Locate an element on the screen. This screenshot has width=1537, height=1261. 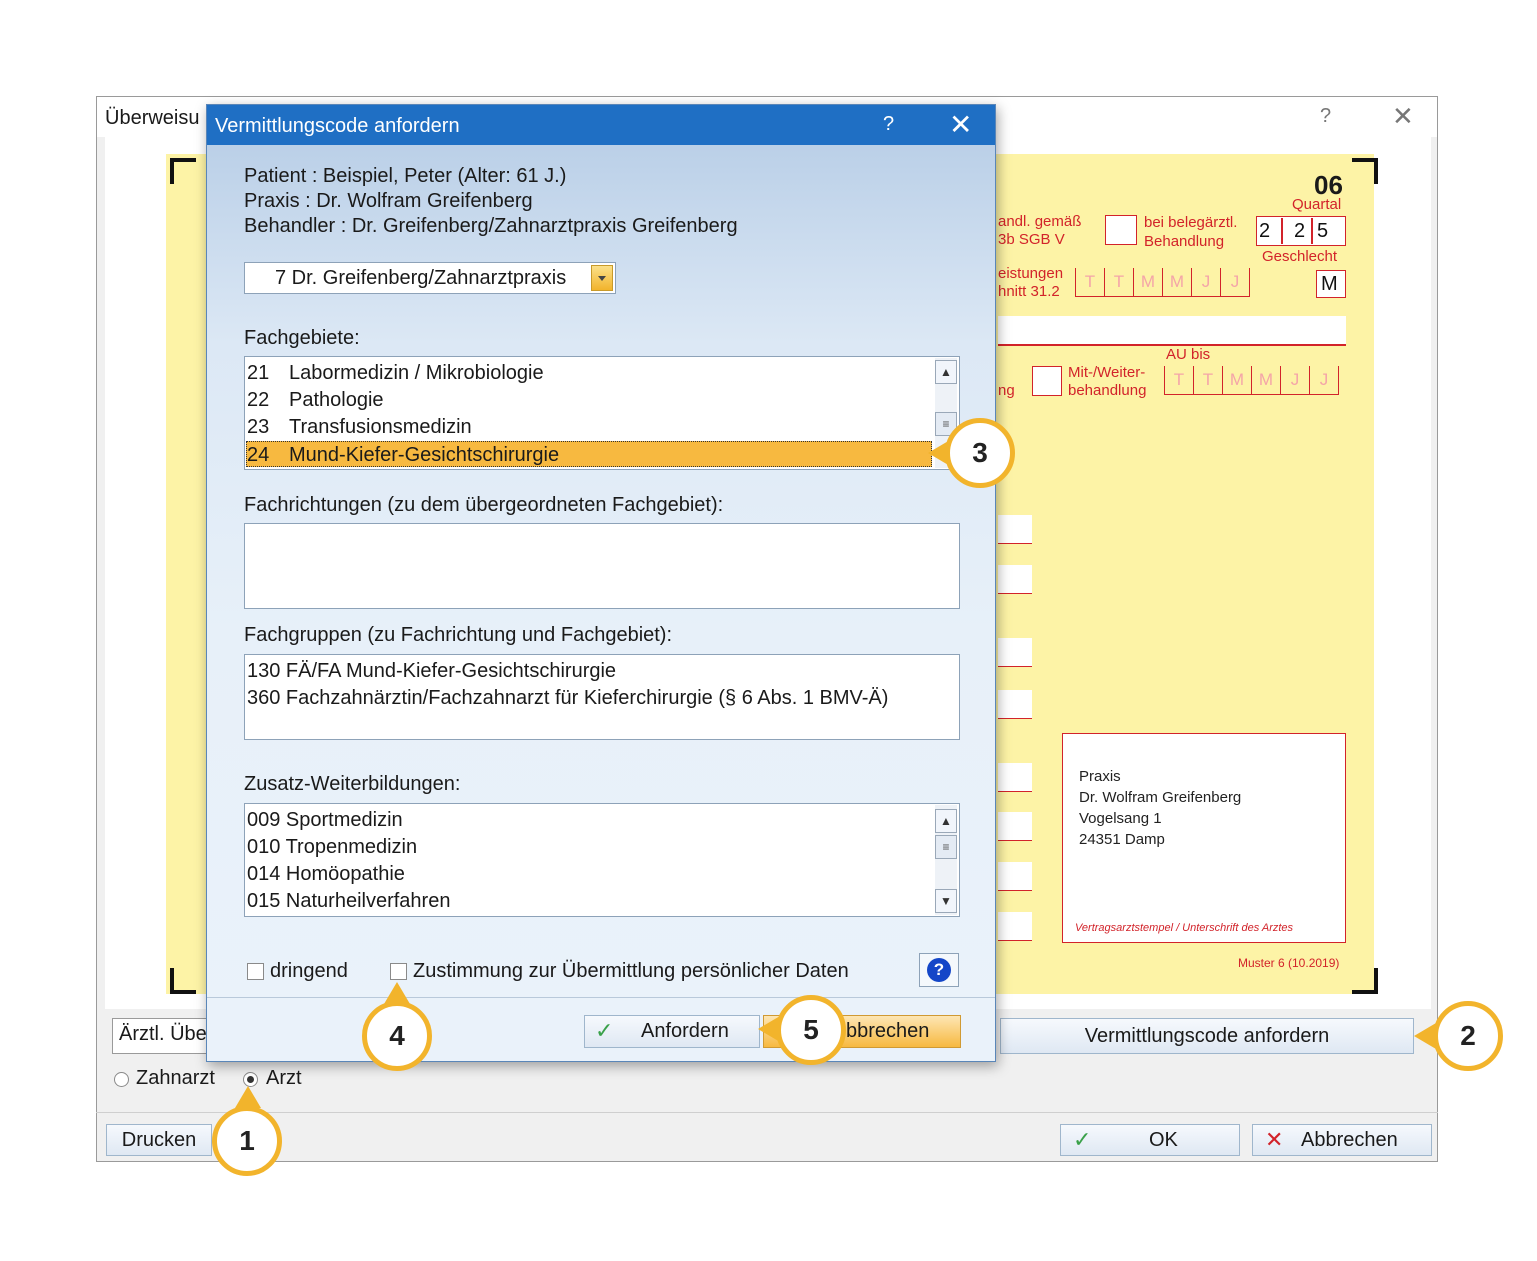
leistungen-label-1: eistungen is located at coordinates (1031, 273).